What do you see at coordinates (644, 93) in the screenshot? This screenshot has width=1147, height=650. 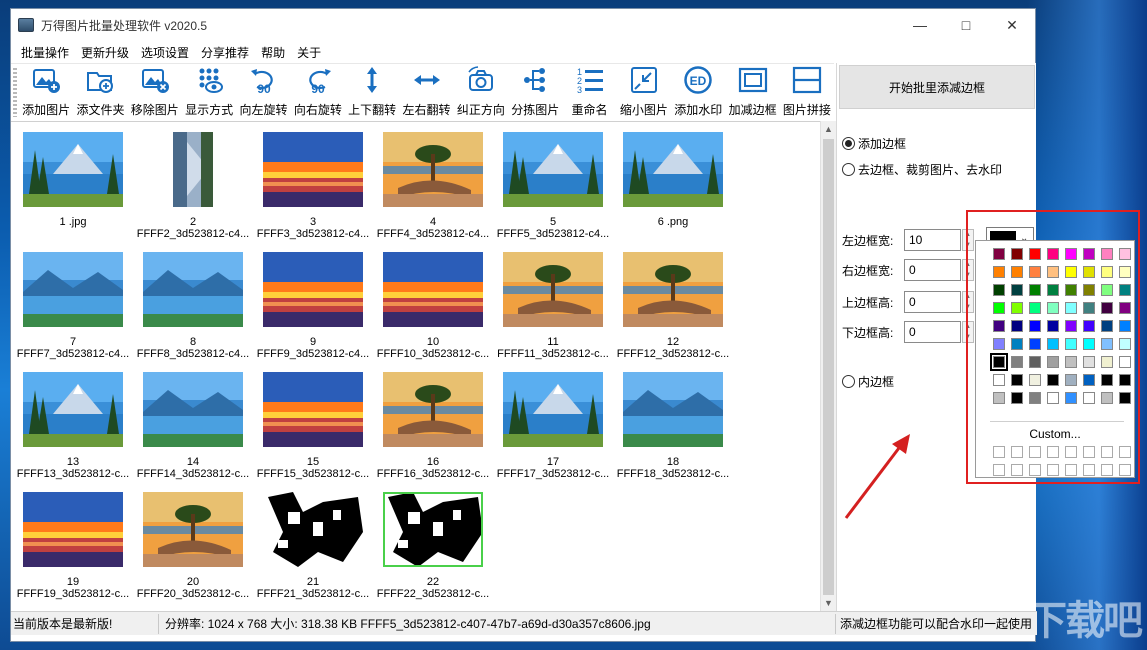 I see `toolbar-button-shrink-image: 缩小图片` at bounding box center [644, 93].